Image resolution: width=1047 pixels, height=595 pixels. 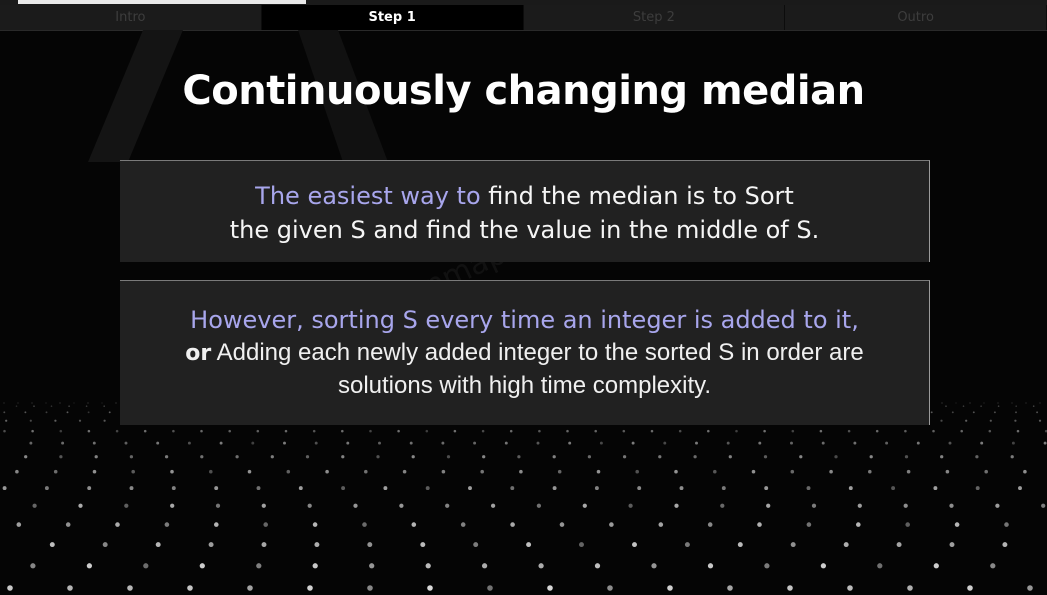 What do you see at coordinates (162, 2) in the screenshot?
I see `progress-fill` at bounding box center [162, 2].